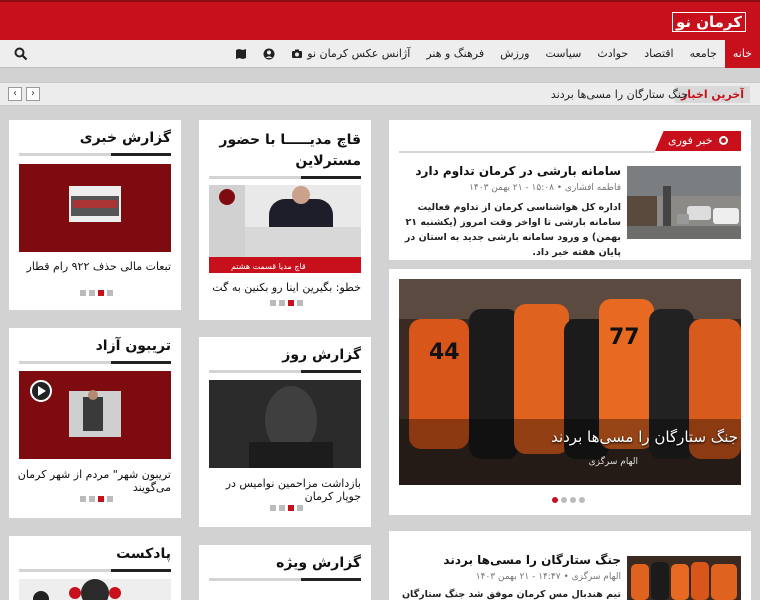 This screenshot has height=600, width=760. I want to click on podcast-card: پادکست, so click(95, 568).